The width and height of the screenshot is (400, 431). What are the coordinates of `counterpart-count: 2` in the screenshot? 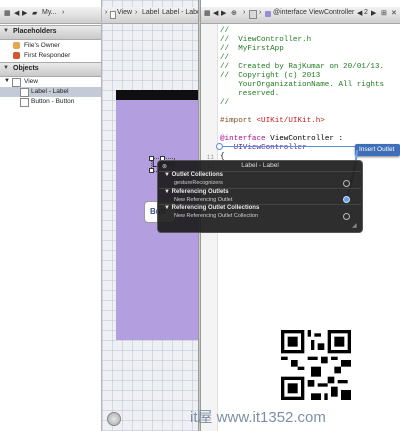 It's located at (366, 12).